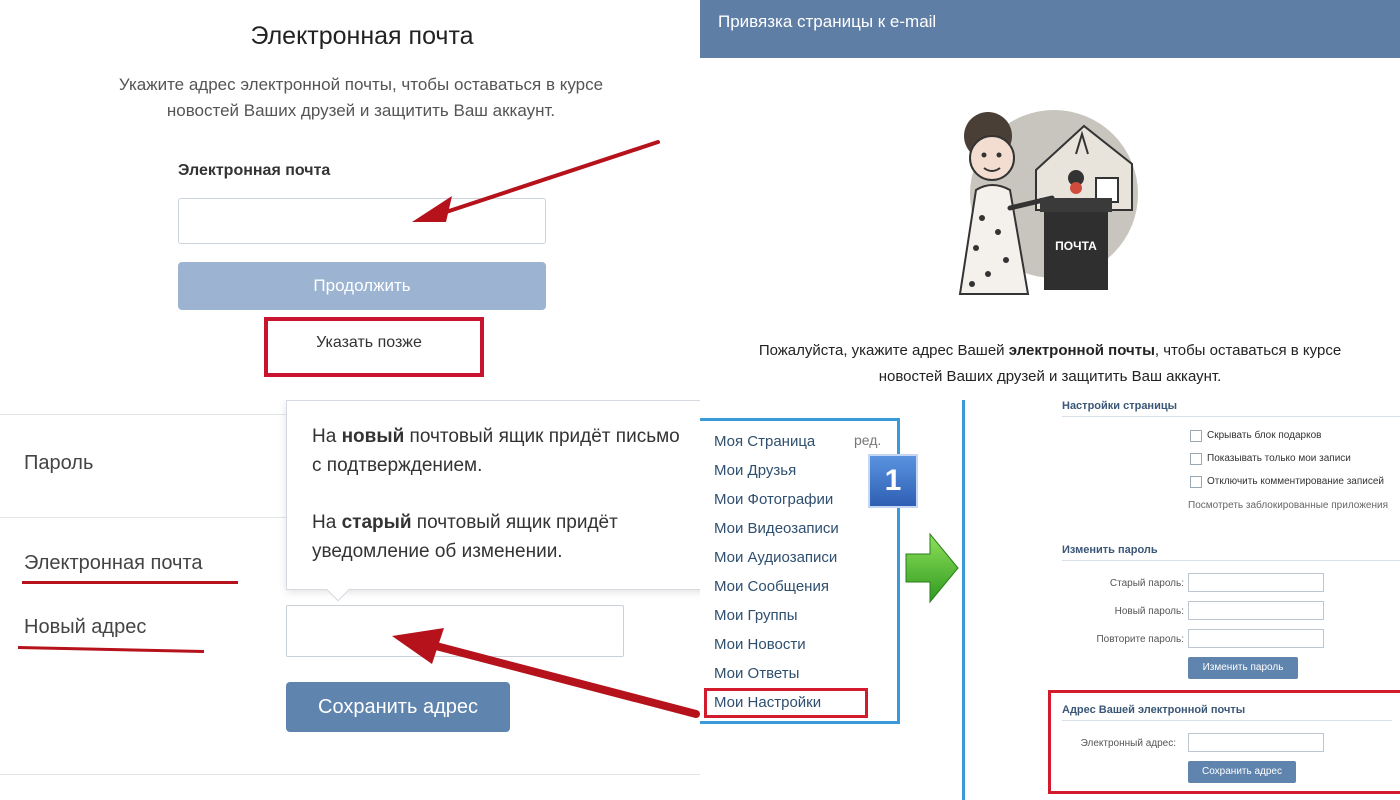 The width and height of the screenshot is (1400, 800). What do you see at coordinates (756, 615) in the screenshot?
I see `menu-item-groups: Мои Группы` at bounding box center [756, 615].